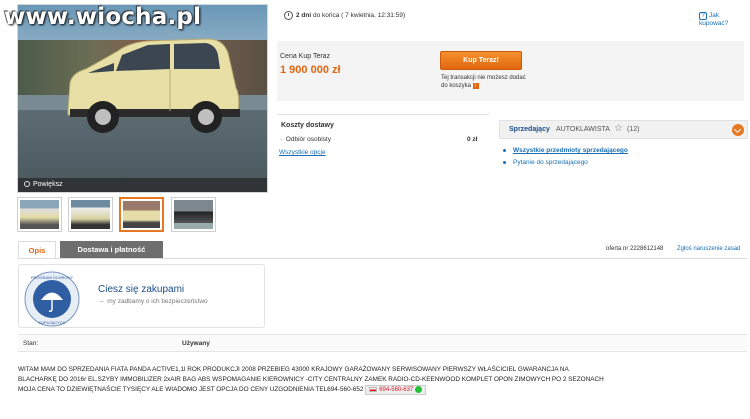  I want to click on time-remaining-rest: do końca ( 7 kwietnia, 12:31:59), so click(359, 15).